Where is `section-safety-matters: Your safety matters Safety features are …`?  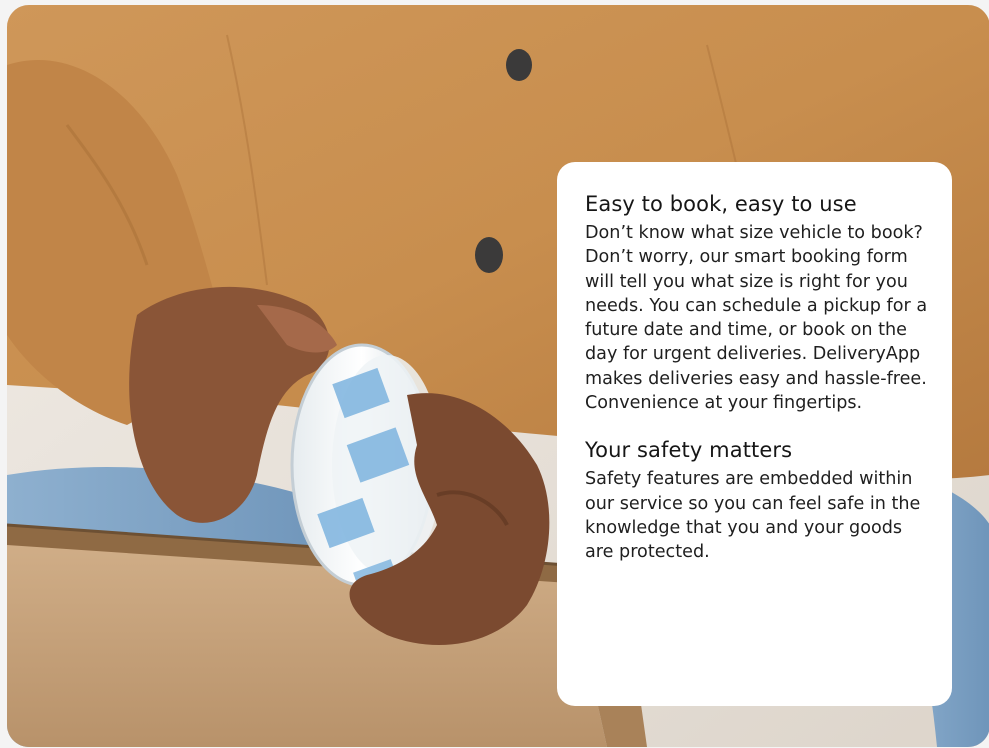
section-safety-matters: Your safety matters Safety features are … is located at coordinates (756, 501).